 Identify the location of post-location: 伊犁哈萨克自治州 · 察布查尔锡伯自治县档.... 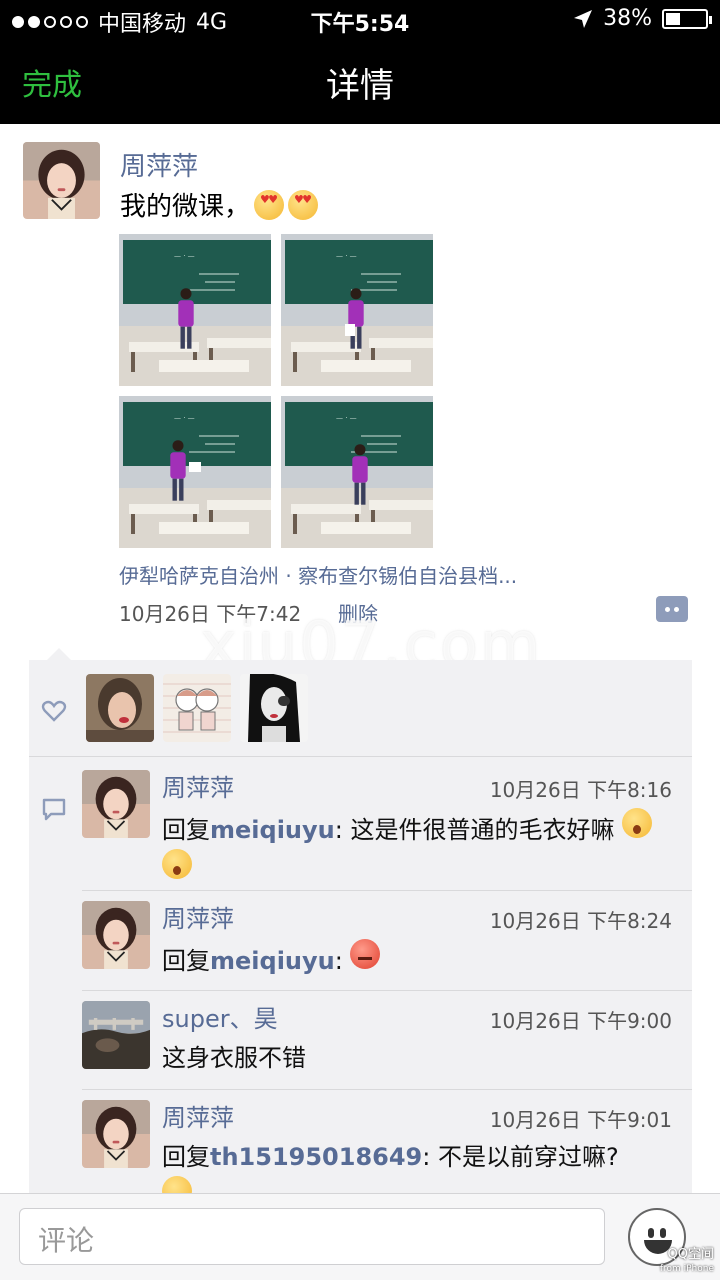
(318, 574).